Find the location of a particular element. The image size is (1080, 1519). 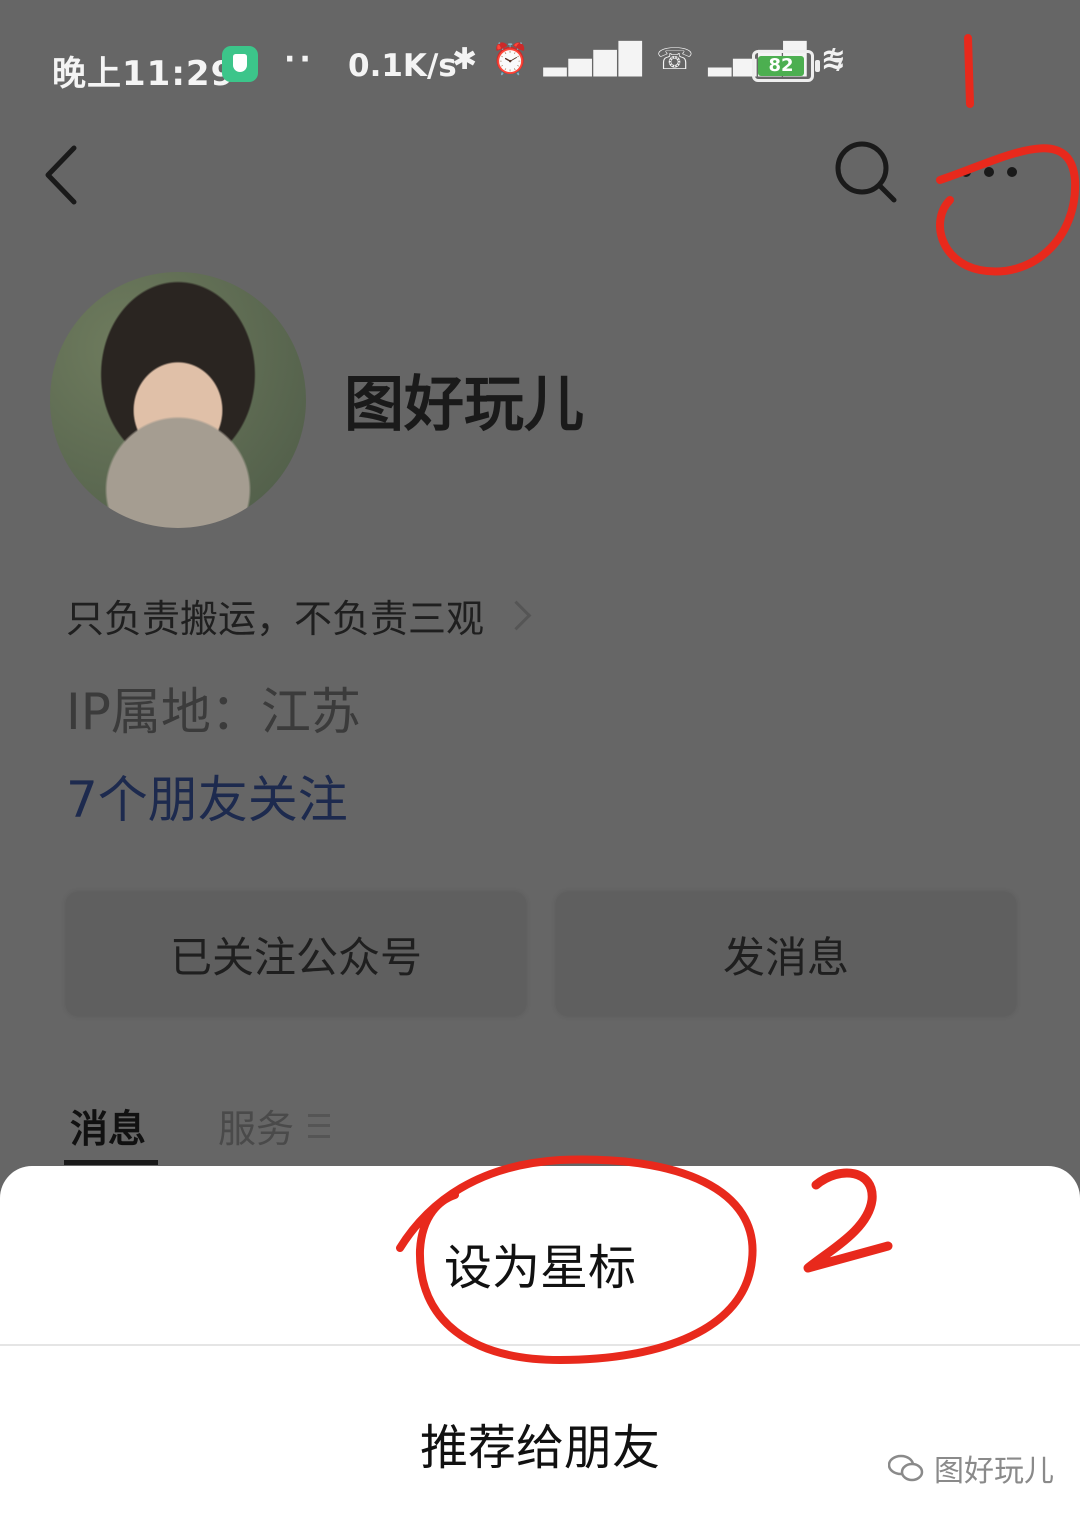

chevron-left-icon is located at coordinates (65, 175).